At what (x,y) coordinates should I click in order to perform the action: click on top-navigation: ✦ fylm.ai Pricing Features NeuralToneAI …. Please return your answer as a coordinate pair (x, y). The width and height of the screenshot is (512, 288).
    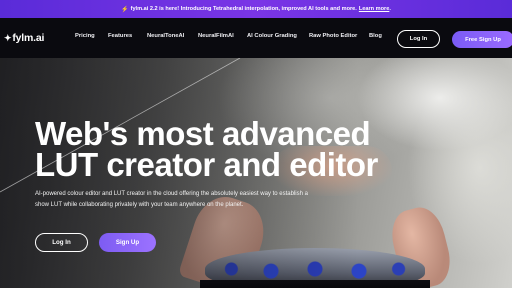
    Looking at the image, I should click on (256, 38).